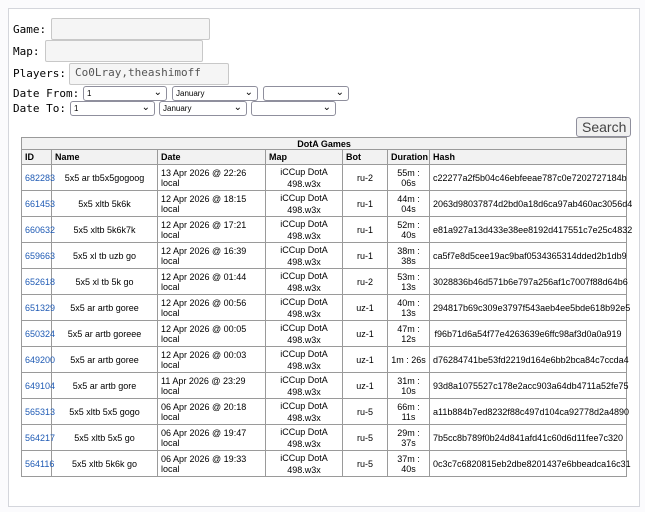  What do you see at coordinates (30, 29) in the screenshot?
I see `game-label: Game:` at bounding box center [30, 29].